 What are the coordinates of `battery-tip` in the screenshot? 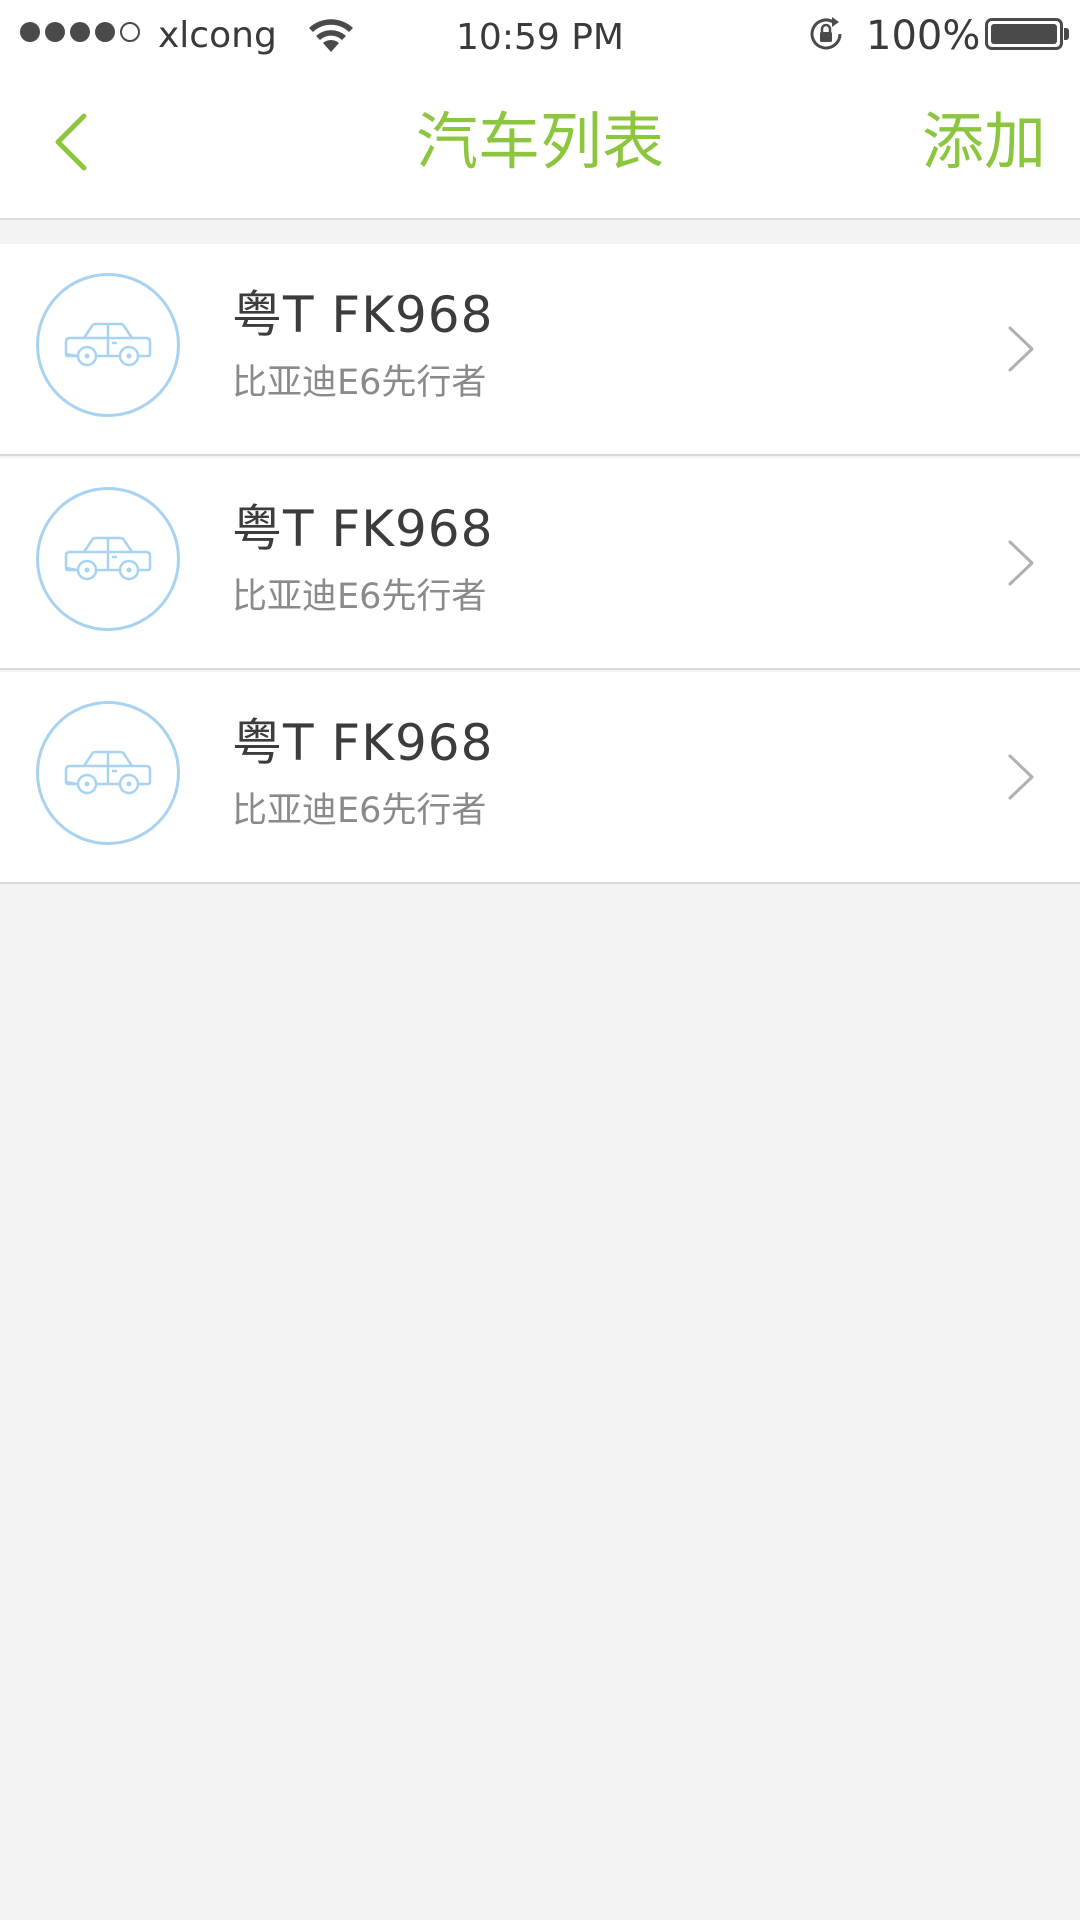 It's located at (1066, 34).